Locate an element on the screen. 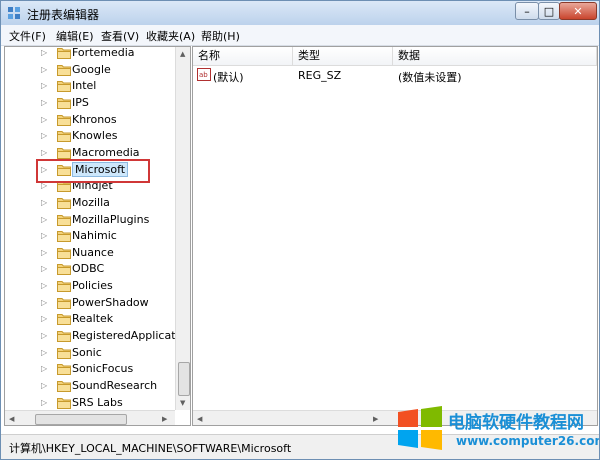 The height and width of the screenshot is (460, 600). tree-item: ▷ Google is located at coordinates (90, 70).